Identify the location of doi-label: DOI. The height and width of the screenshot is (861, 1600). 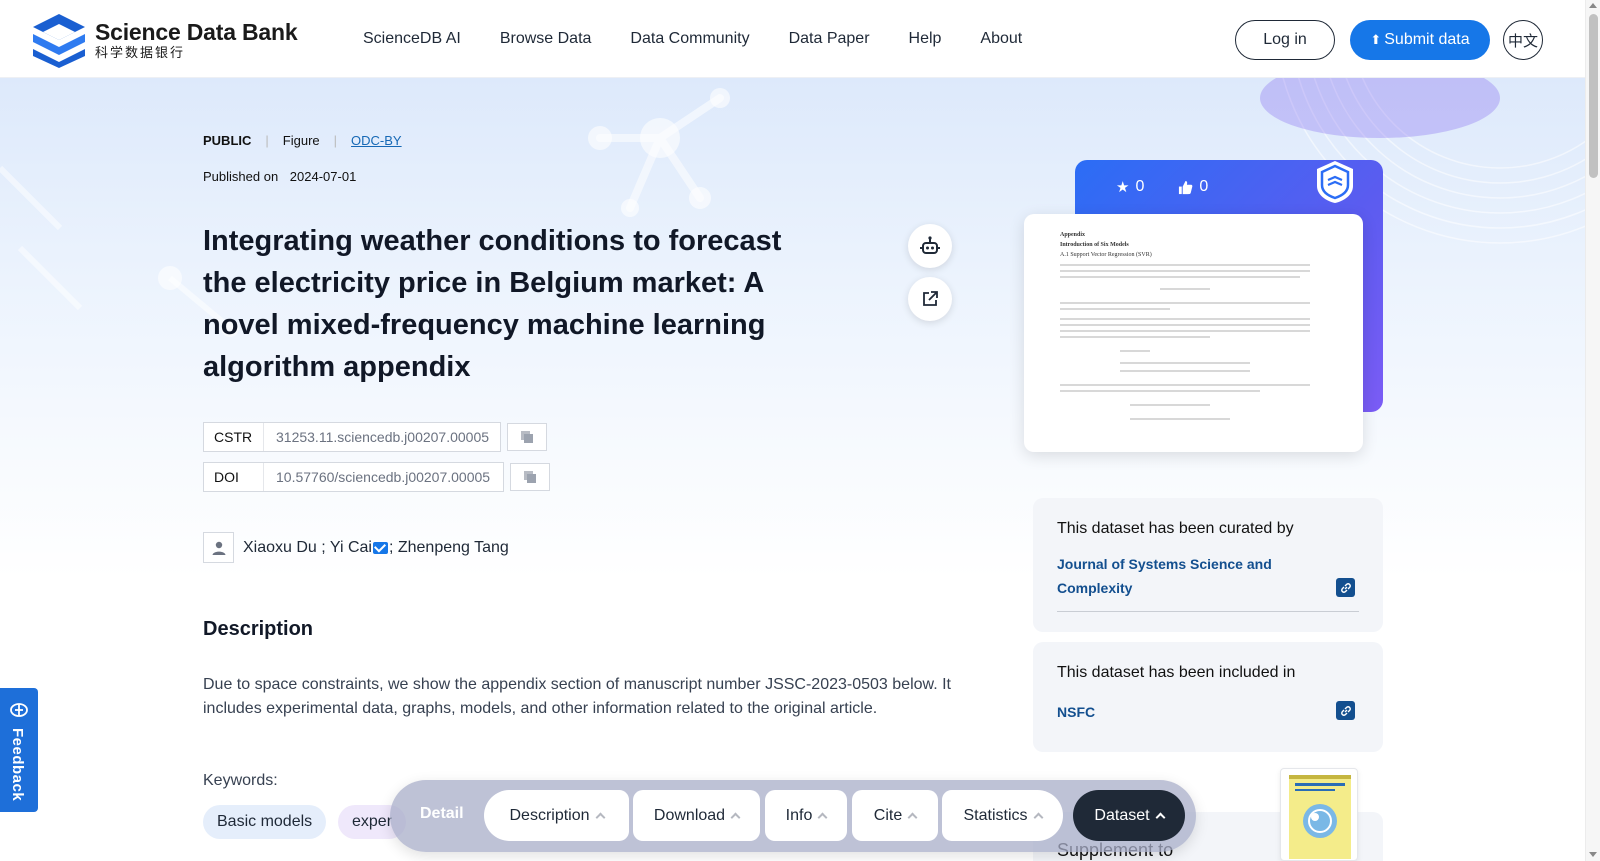
(234, 477).